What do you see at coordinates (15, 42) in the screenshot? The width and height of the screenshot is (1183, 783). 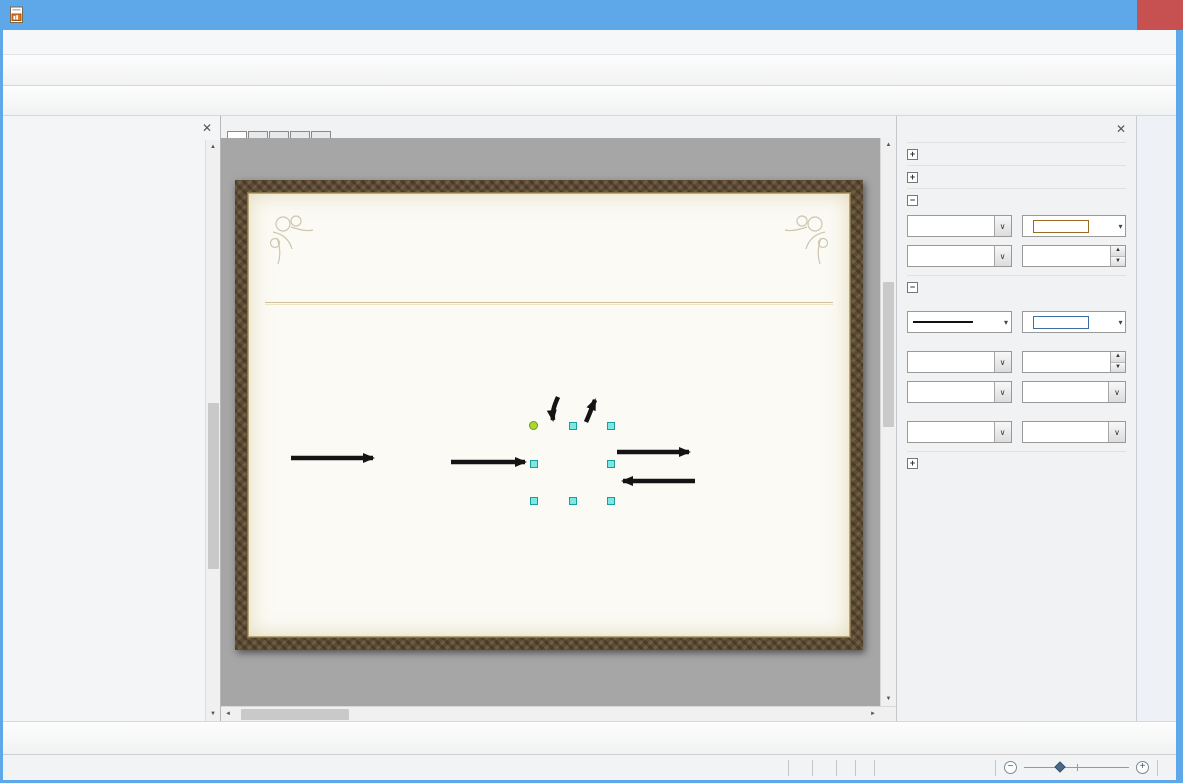 I see `menu-file` at bounding box center [15, 42].